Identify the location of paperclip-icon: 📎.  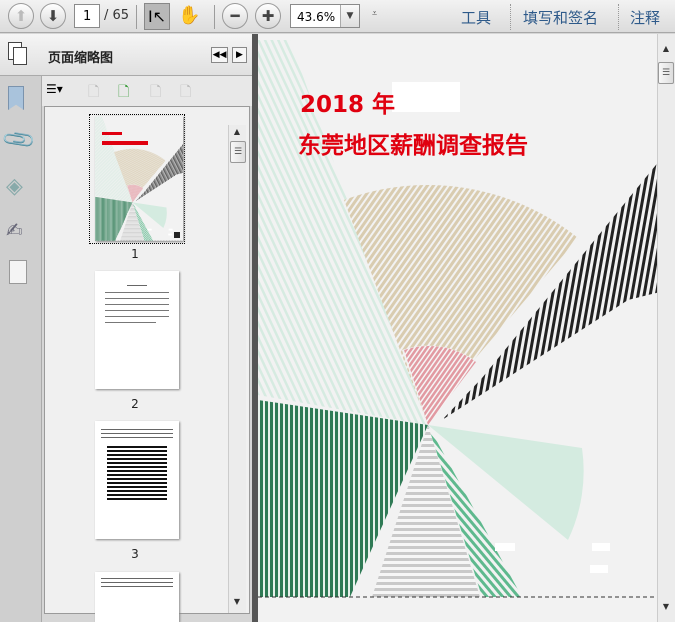
(19, 140).